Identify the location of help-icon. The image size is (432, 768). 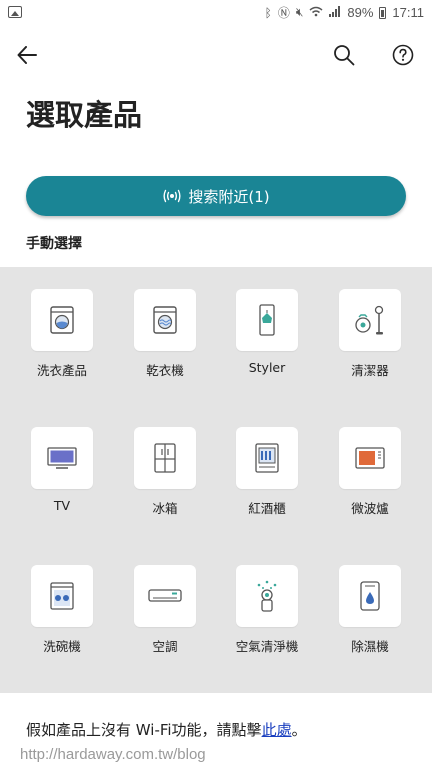
(403, 55).